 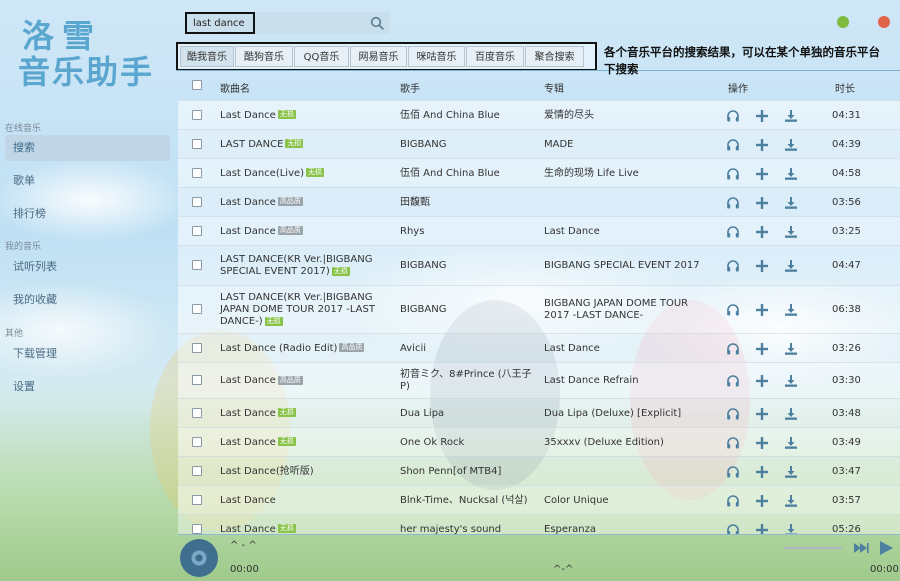 I want to click on search-icon, so click(x=377, y=23).